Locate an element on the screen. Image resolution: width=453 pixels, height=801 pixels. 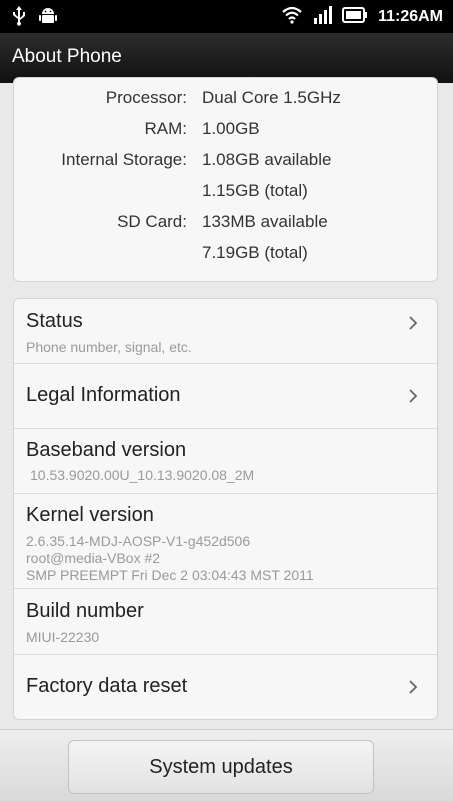
legal-information-item: Legal Information is located at coordinates (225, 396).